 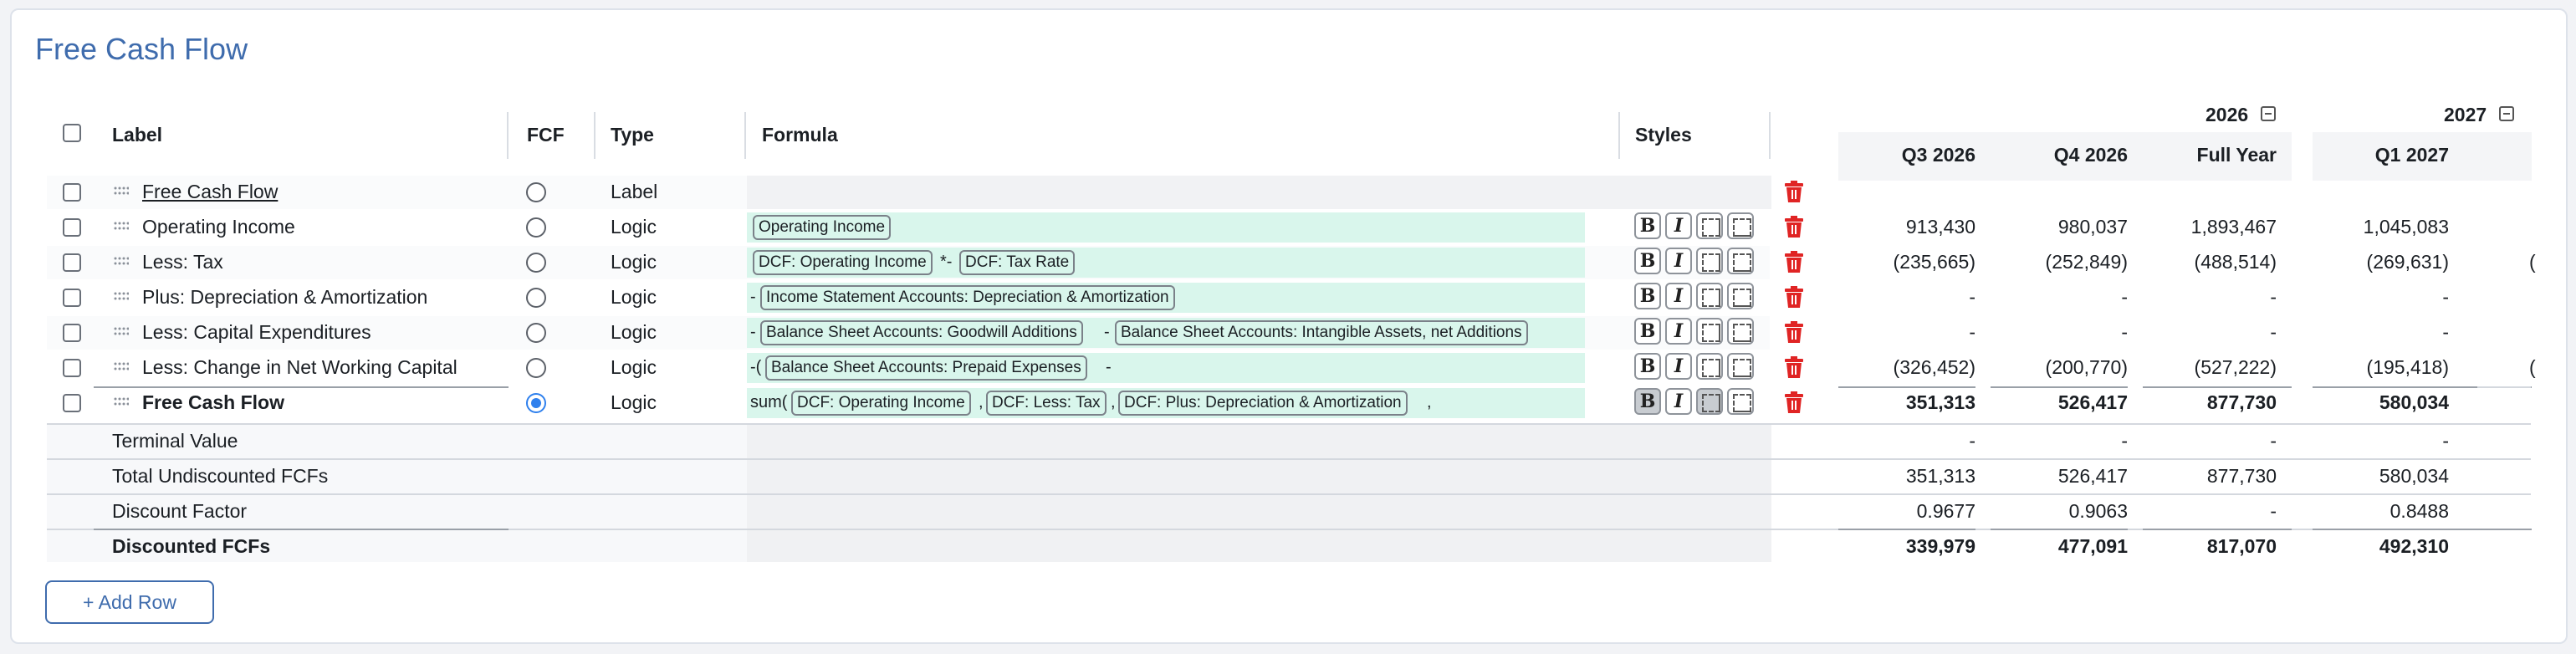 What do you see at coordinates (926, 368) in the screenshot?
I see `formula-chip: Balance Sheet Accounts: Prepaid Expenses` at bounding box center [926, 368].